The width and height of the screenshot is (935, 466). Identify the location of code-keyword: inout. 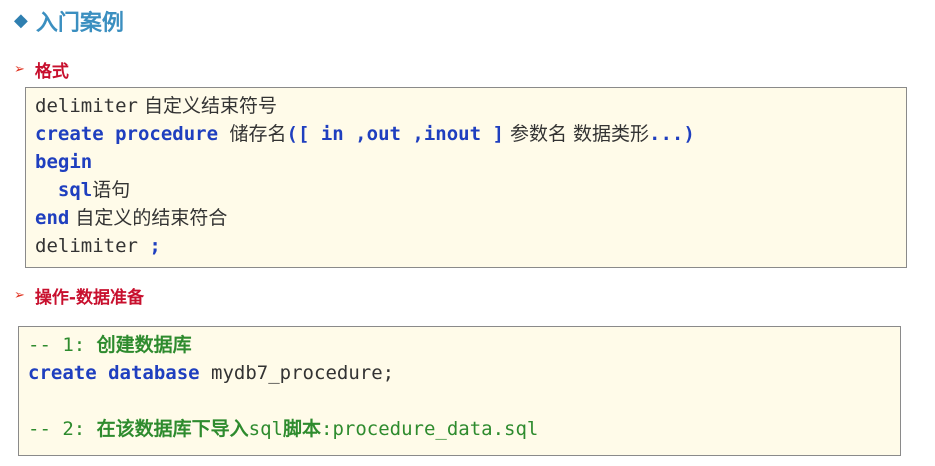
(452, 134).